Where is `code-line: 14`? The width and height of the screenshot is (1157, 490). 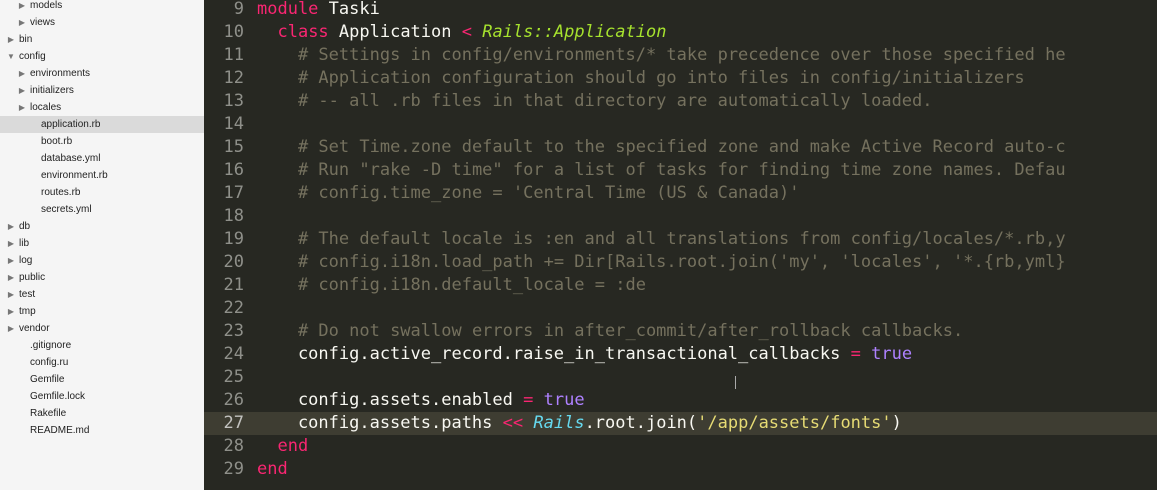
code-line: 14 is located at coordinates (680, 124).